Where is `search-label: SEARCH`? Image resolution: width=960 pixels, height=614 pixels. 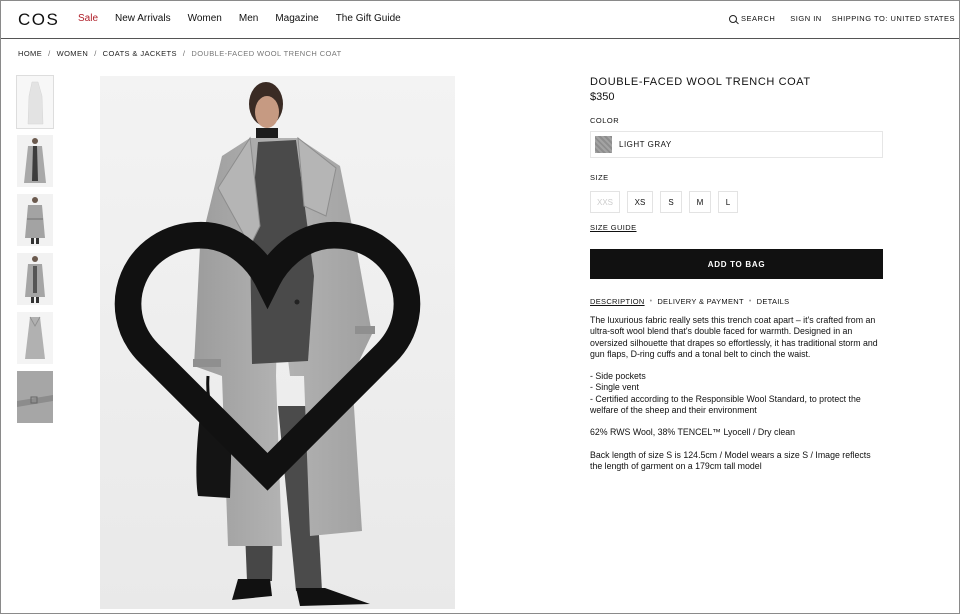
search-label: SEARCH is located at coordinates (758, 18).